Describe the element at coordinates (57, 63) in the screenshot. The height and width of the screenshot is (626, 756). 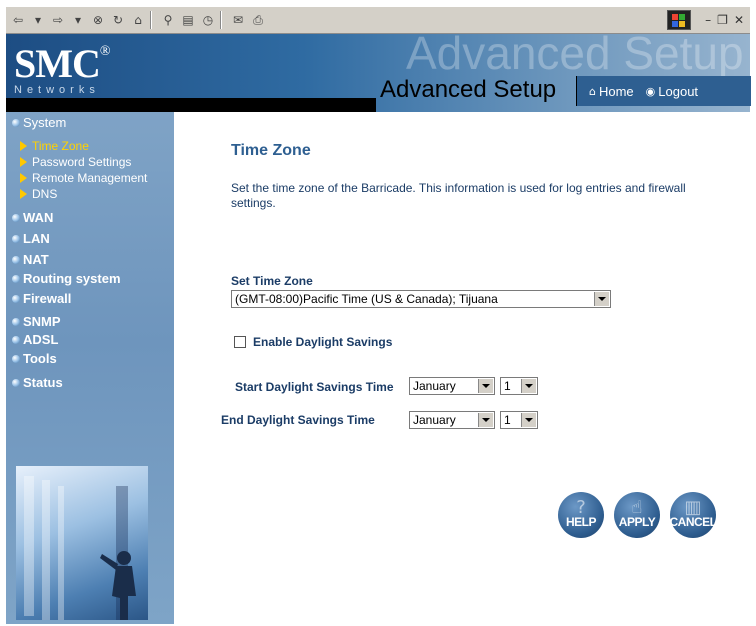
I see `logo-text: SMC` at that location.